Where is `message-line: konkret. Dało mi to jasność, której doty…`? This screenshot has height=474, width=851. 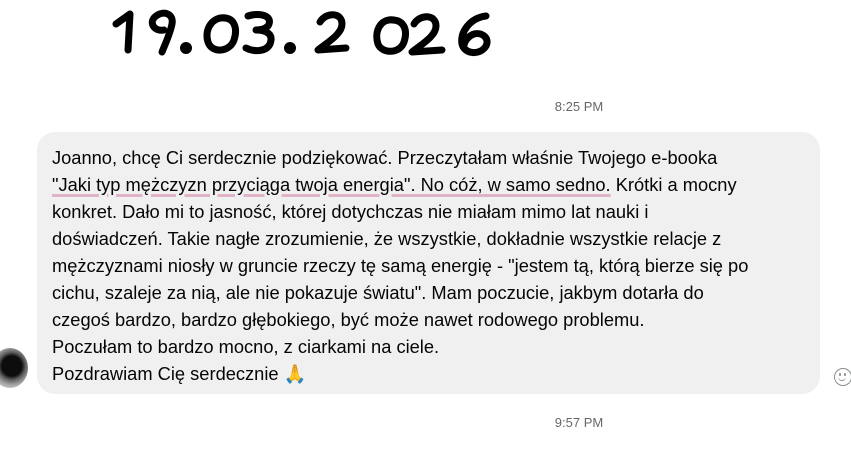
message-line: konkret. Dało mi to jasność, której doty… is located at coordinates (350, 211).